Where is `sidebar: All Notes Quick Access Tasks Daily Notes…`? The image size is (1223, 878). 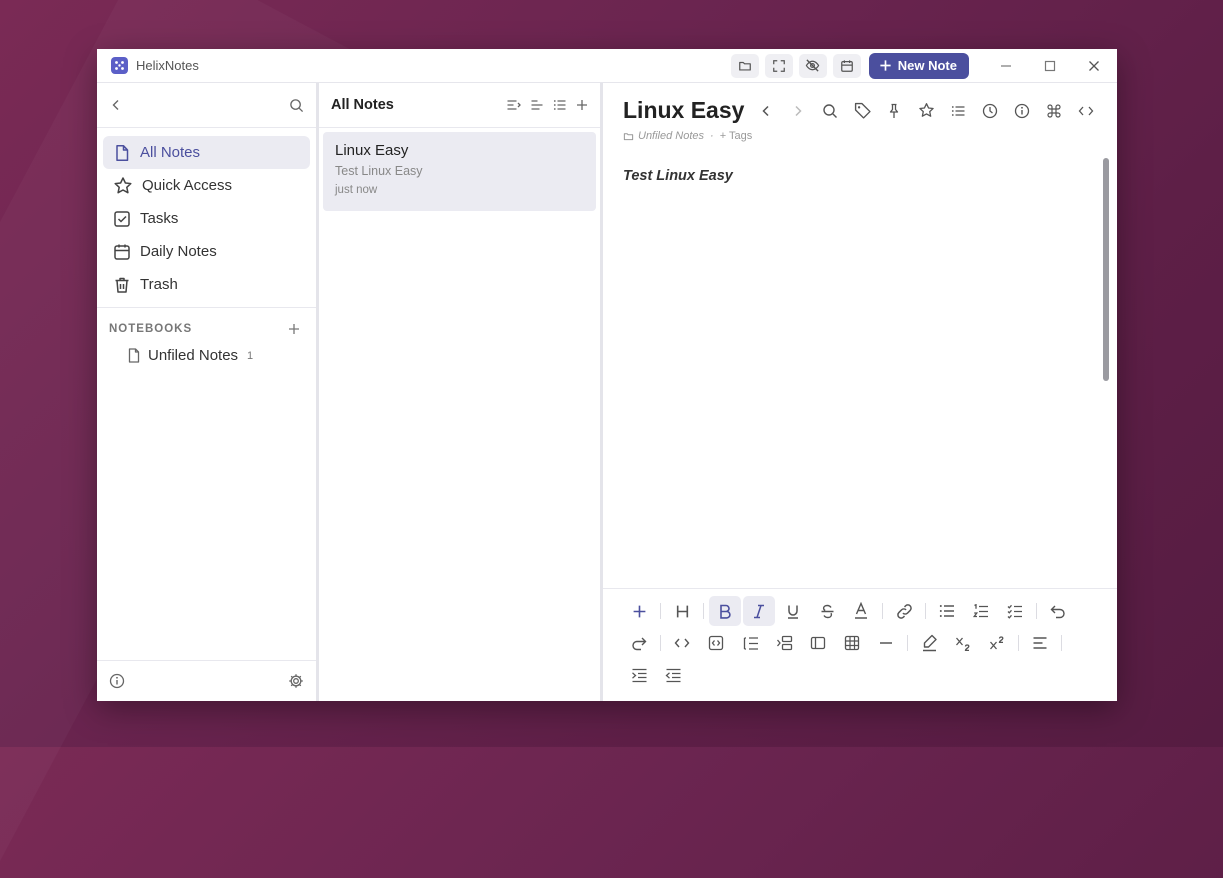
sidebar: All Notes Quick Access Tasks Daily Notes… is located at coordinates (208, 392).